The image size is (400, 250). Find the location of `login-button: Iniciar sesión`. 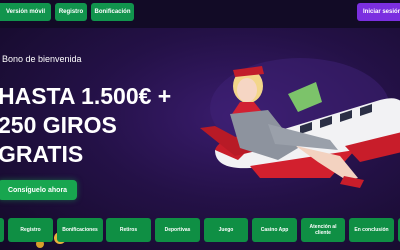

login-button: Iniciar sesión is located at coordinates (378, 12).